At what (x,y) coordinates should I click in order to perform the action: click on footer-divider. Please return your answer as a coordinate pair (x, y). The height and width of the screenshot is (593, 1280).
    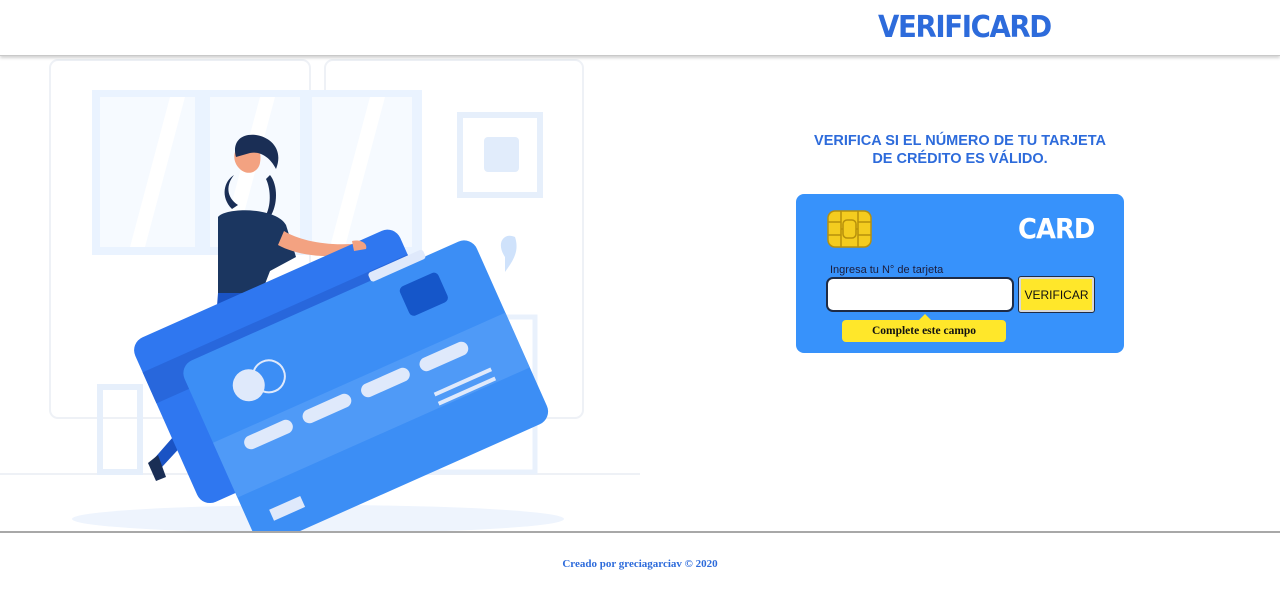
    Looking at the image, I should click on (640, 532).